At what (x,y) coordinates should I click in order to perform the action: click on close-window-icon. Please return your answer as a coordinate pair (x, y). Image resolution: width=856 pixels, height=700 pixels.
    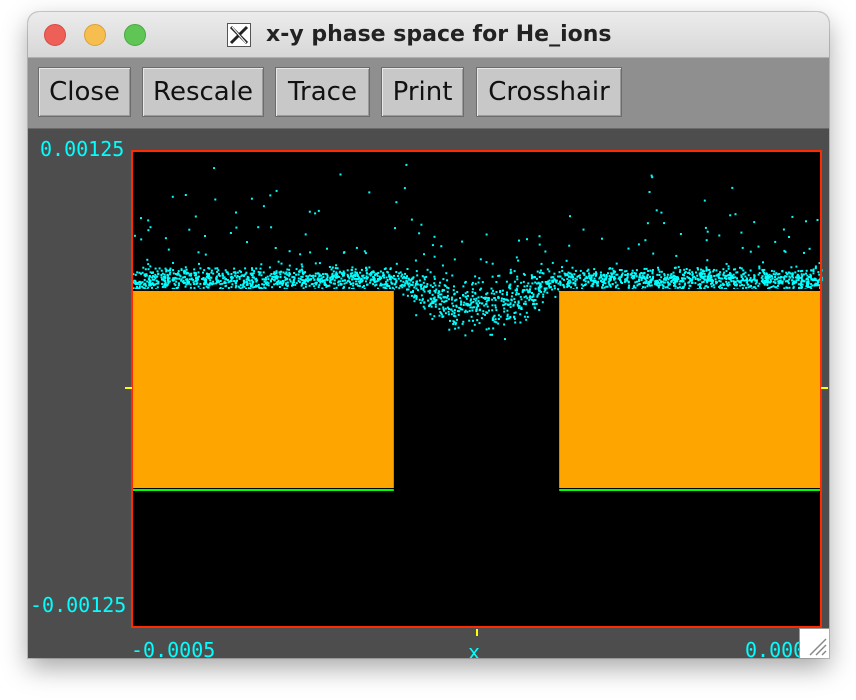
    Looking at the image, I should click on (55, 35).